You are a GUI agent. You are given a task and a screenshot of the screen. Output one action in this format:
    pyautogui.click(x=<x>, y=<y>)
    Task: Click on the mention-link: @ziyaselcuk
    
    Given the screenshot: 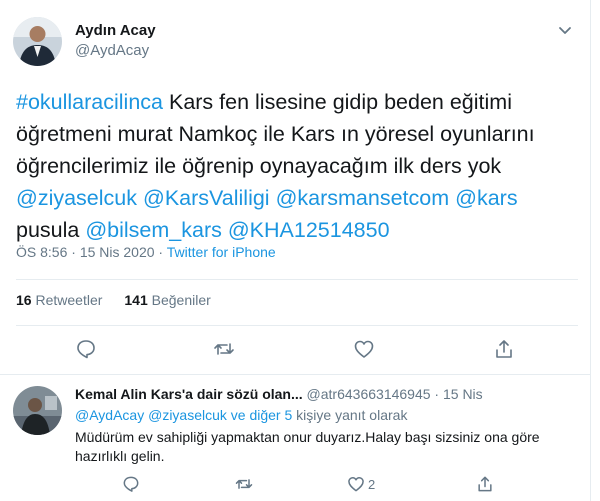 What is the action you would take?
    pyautogui.click(x=76, y=198)
    